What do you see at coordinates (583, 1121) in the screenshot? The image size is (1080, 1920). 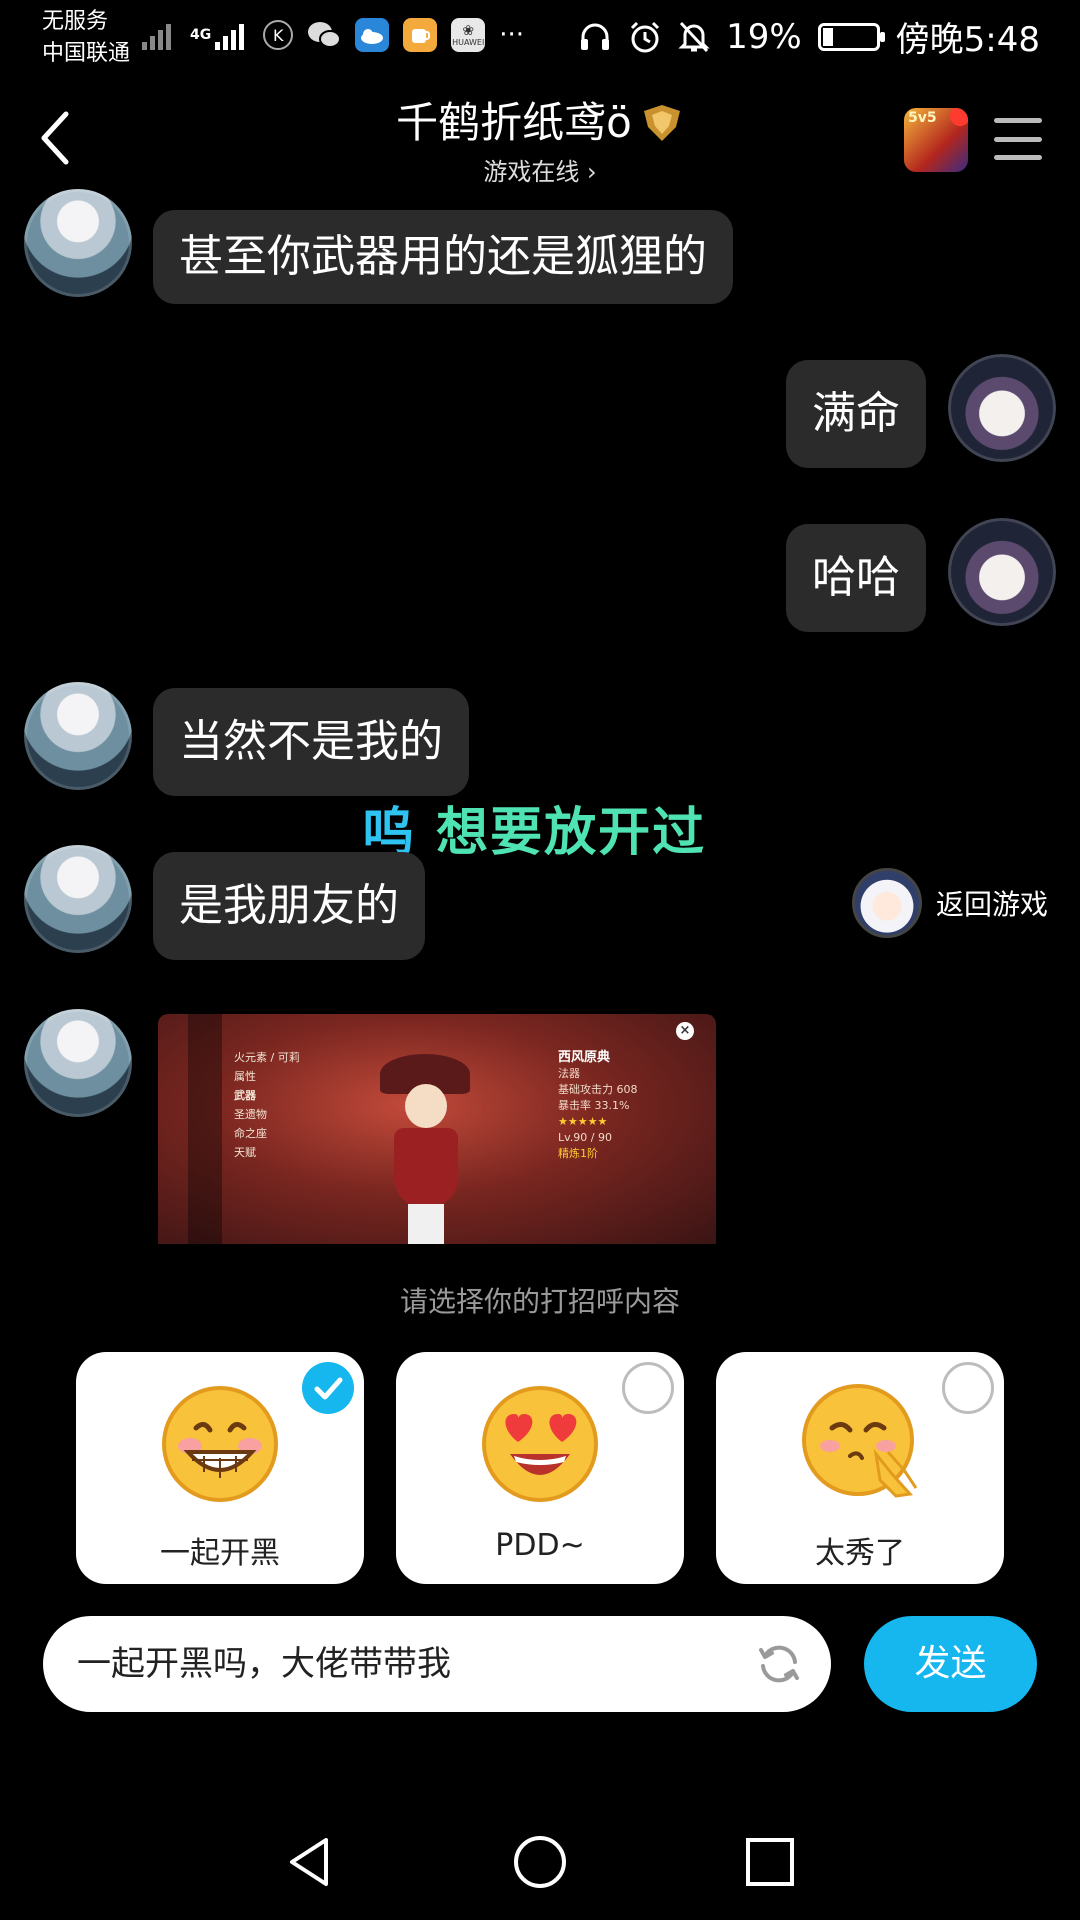 I see `rarity-stars: ★★★★★` at bounding box center [583, 1121].